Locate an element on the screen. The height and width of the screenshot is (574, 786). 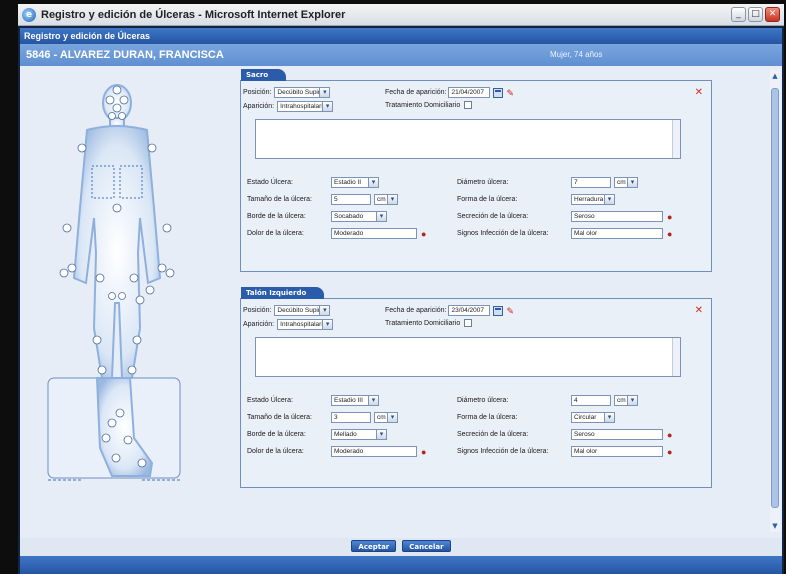
minimize-button: _ is located at coordinates (738, 14).